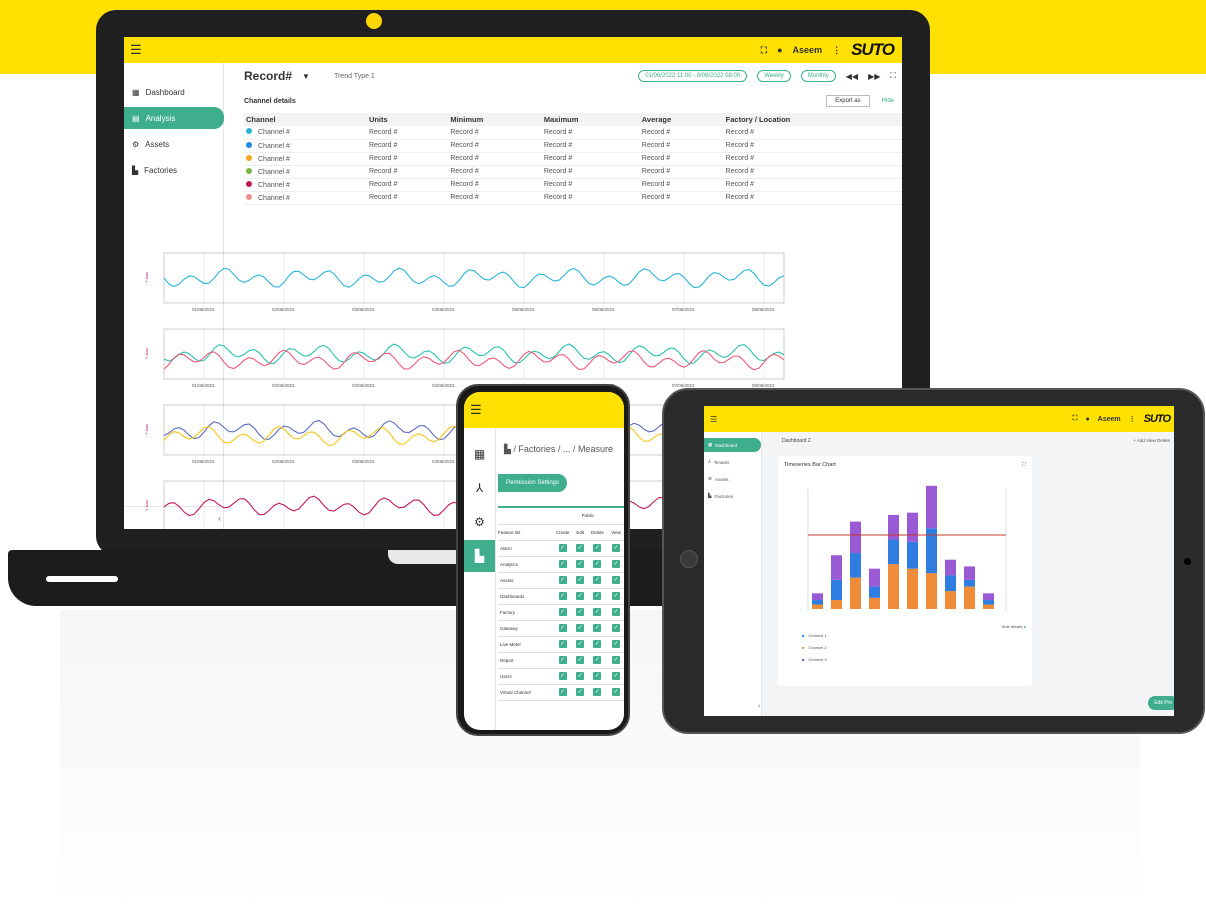 The height and width of the screenshot is (924, 1206). I want to click on date-range-picker: 01/06/2022 11:00 - 8/06/2022 08:00, so click(693, 76).